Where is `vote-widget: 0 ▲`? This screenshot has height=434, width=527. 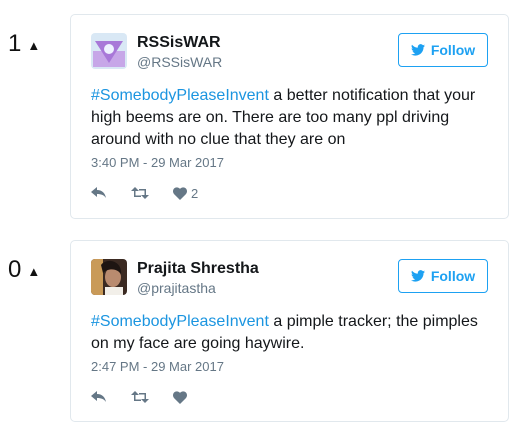 vote-widget: 0 ▲ is located at coordinates (24, 270).